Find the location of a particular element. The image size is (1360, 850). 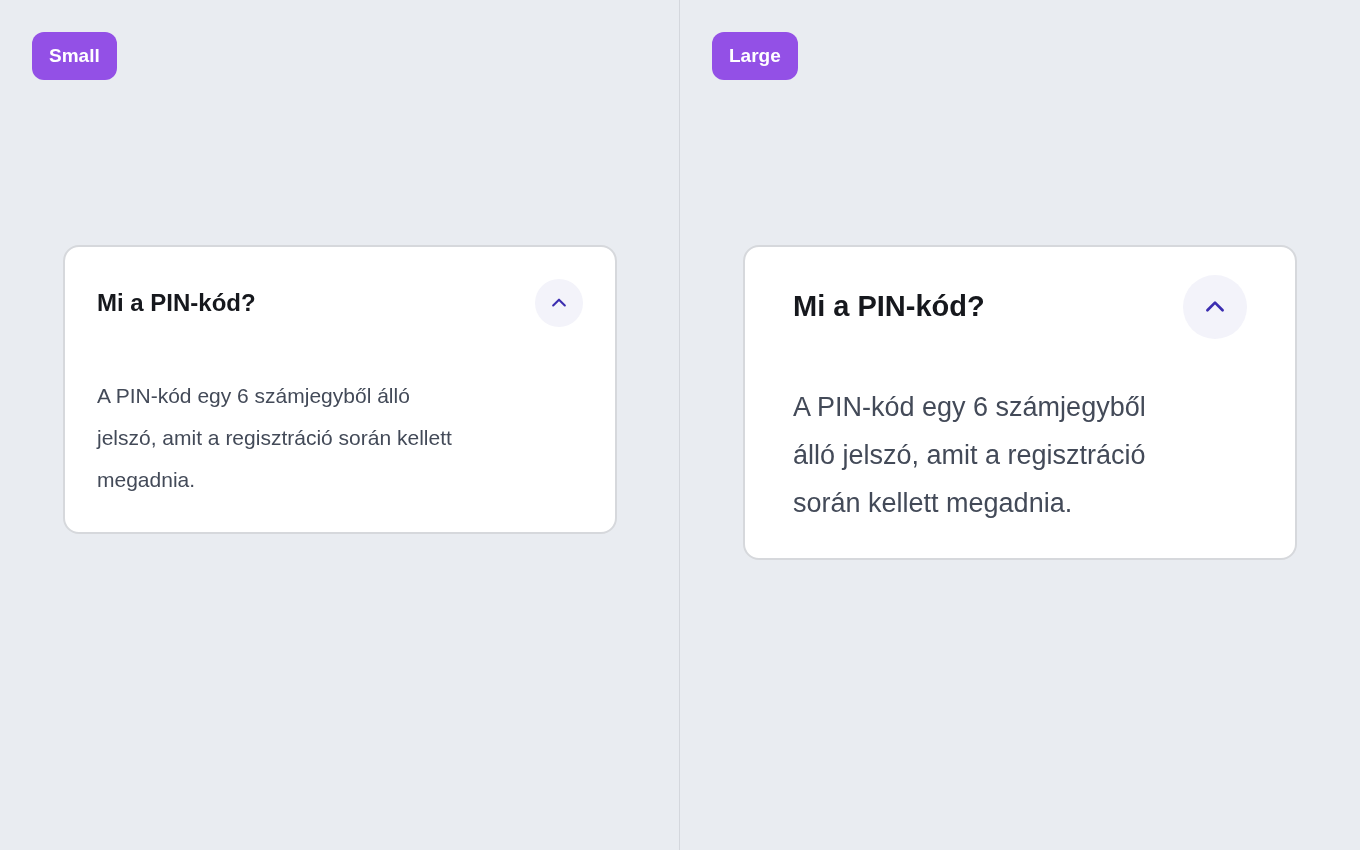

toggle-button is located at coordinates (559, 303).